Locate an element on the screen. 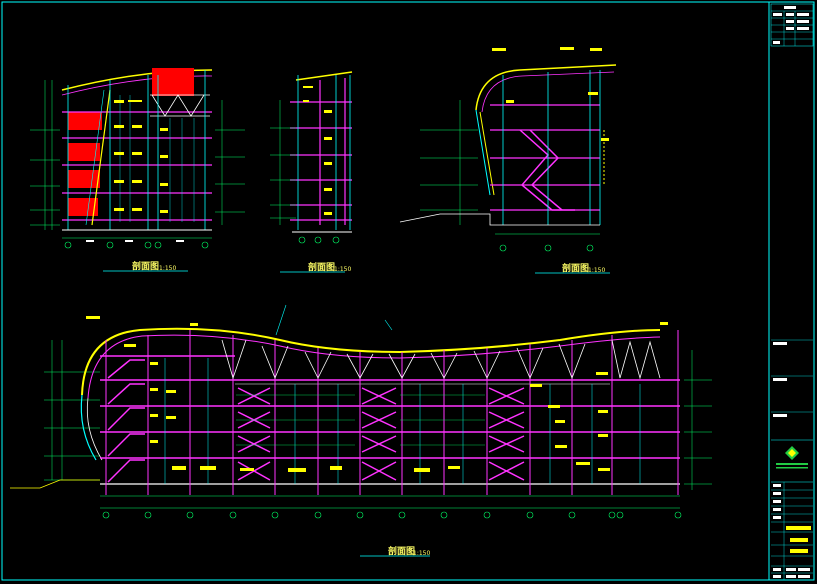  section-3-title-text: 剖面图 is located at coordinates (575, 268).